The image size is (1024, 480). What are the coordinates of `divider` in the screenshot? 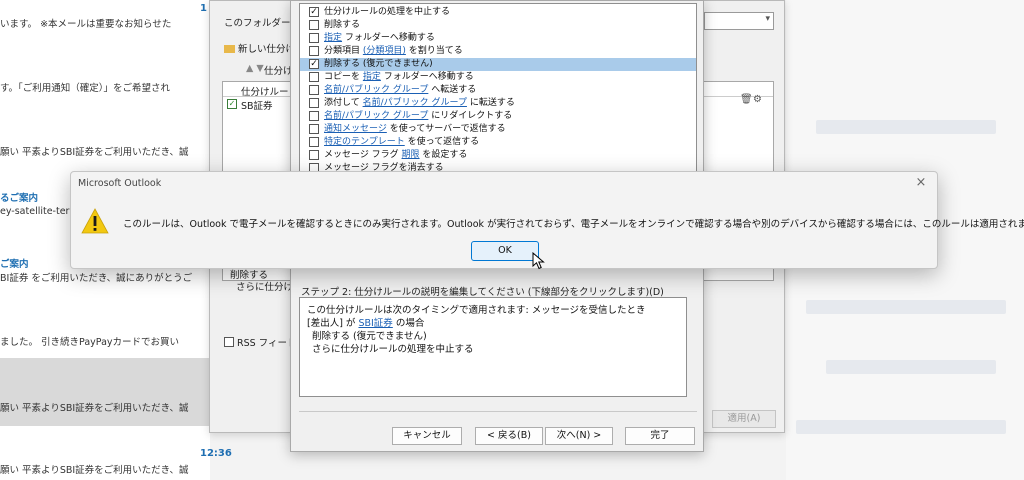 It's located at (498, 411).